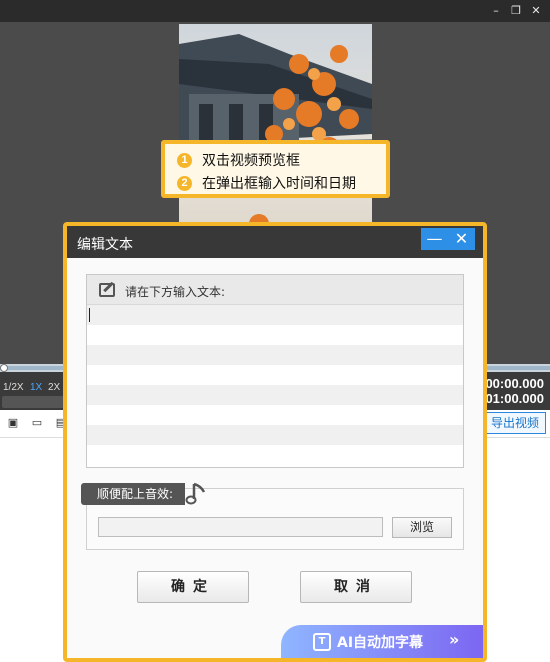 The image size is (550, 662). I want to click on ok-button: 确定, so click(193, 587).